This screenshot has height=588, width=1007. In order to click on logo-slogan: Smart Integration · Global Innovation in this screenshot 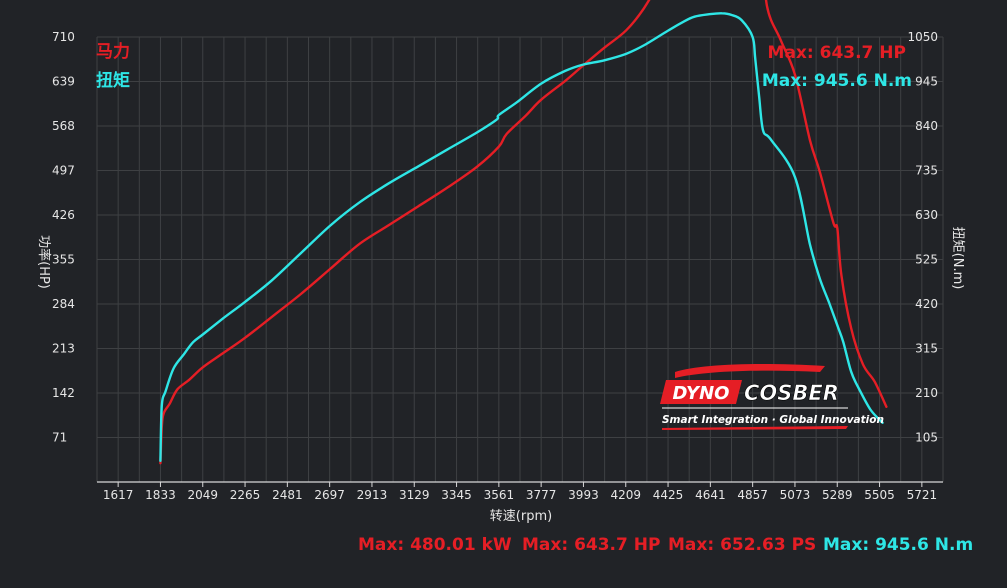, I will do `click(773, 420)`.